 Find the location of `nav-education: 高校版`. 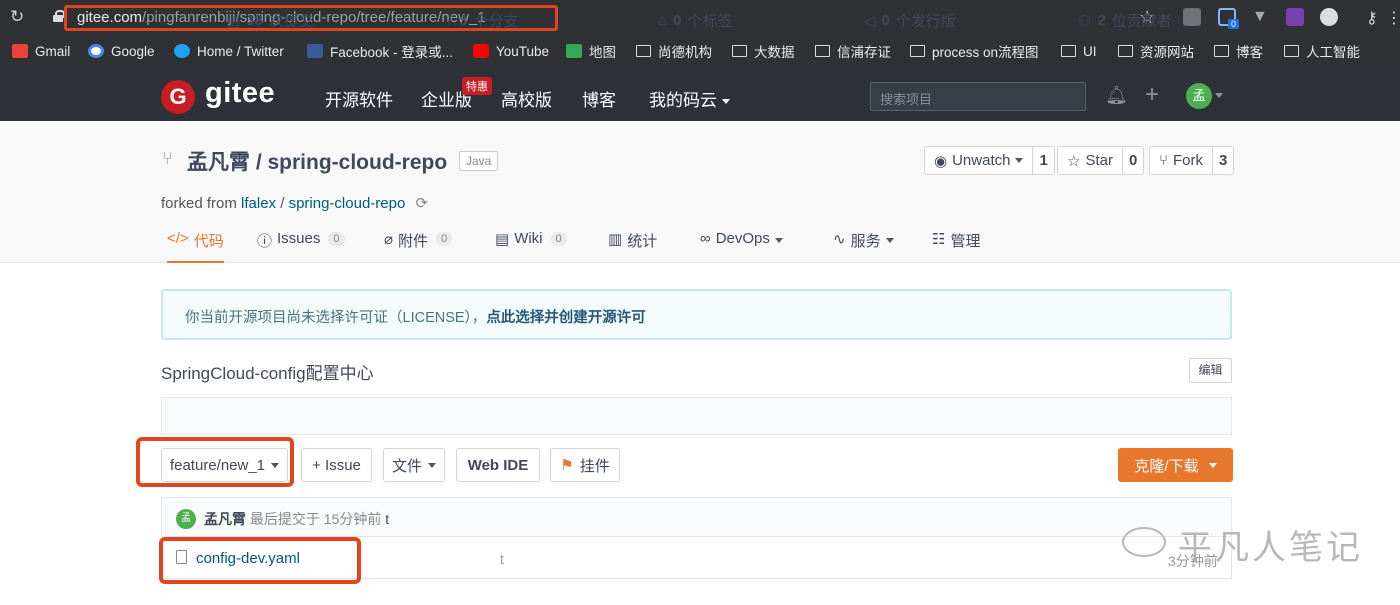

nav-education: 高校版 is located at coordinates (526, 98).